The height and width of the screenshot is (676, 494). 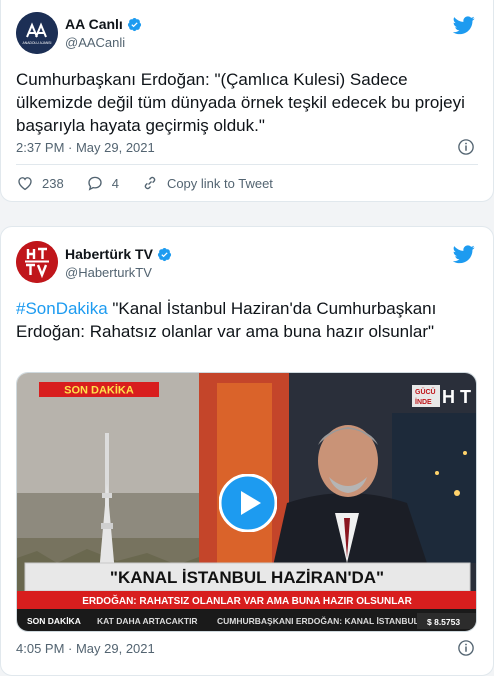 What do you see at coordinates (456, 397) in the screenshot?
I see `channel-logo: H T` at bounding box center [456, 397].